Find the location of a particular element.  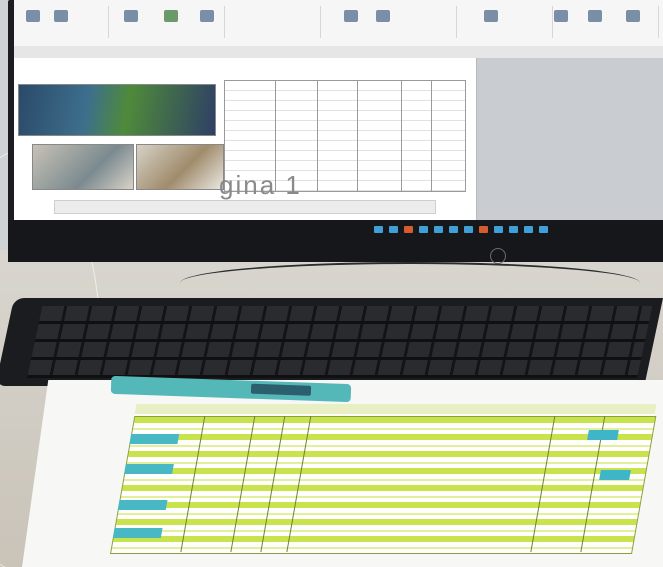

keyboard-key-rows is located at coordinates (339, 342).